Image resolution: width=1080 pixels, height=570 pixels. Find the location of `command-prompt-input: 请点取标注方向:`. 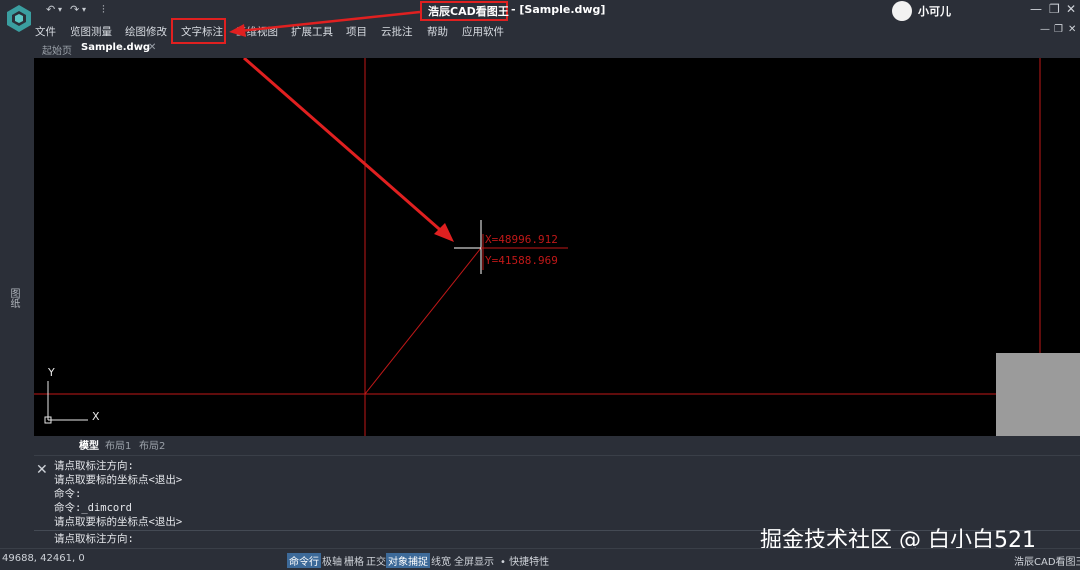

command-prompt-input: 请点取标注方向: is located at coordinates (94, 538).